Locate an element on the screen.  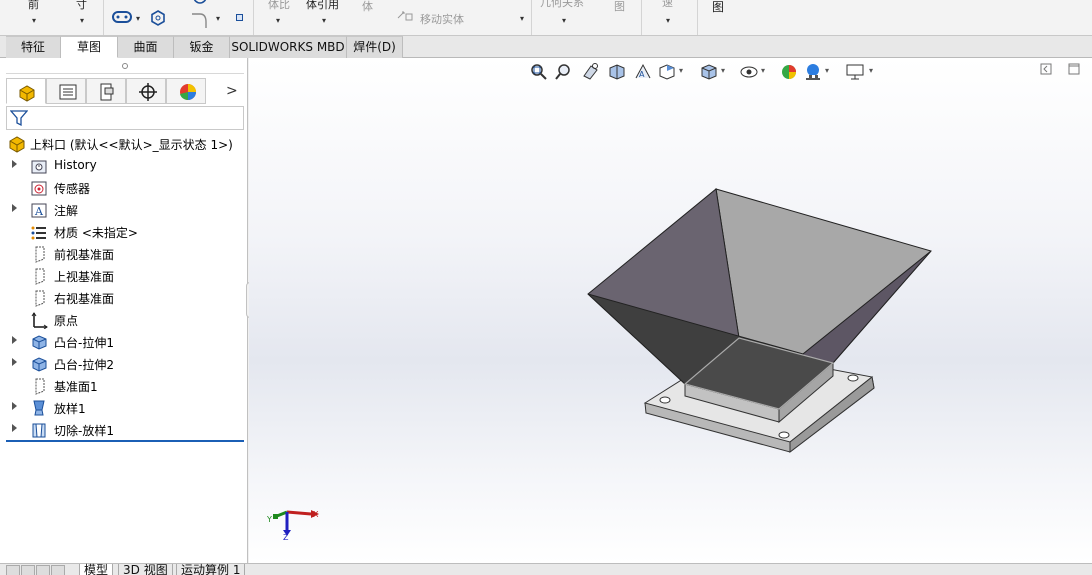
next-tab-button is located at coordinates (43, 570).